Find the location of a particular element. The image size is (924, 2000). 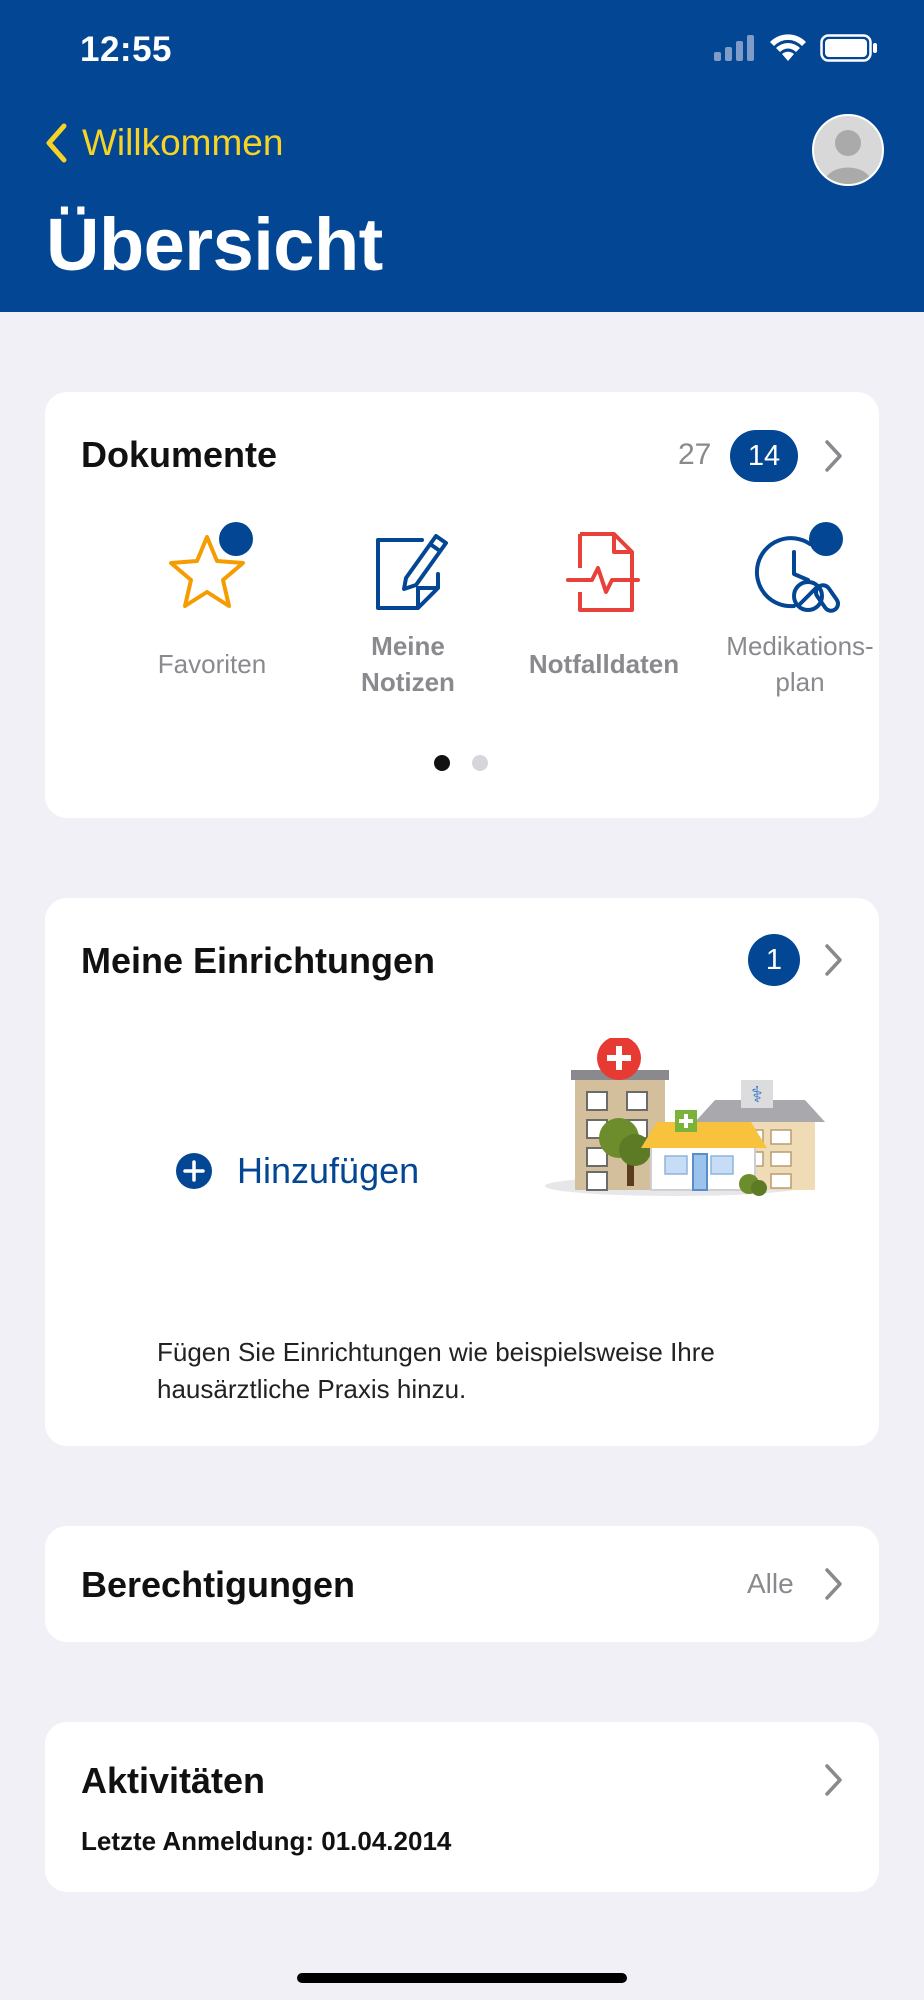

page-indicator-dot-active is located at coordinates (442, 763).